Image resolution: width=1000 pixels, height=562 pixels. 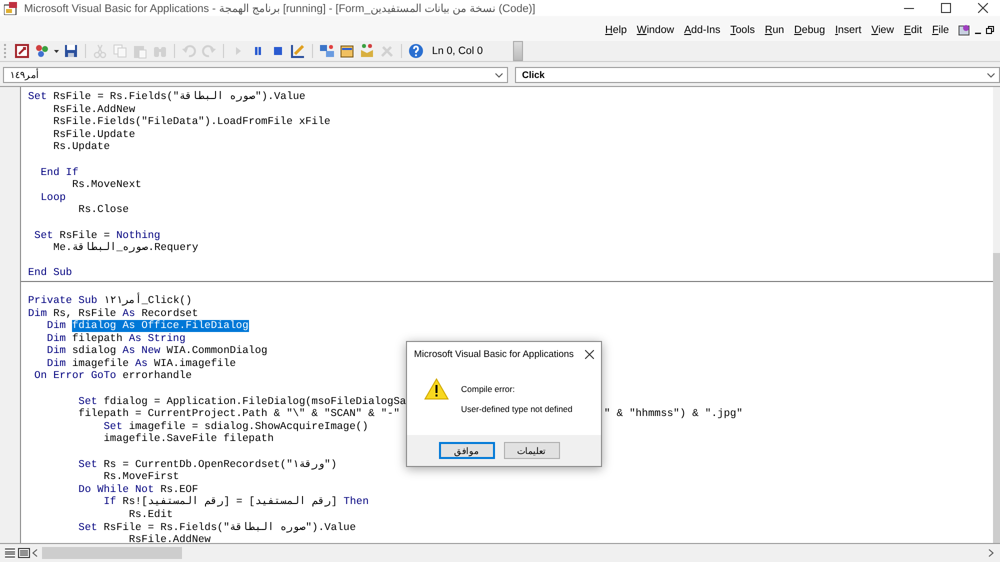 I want to click on dialog-button: موافق, so click(x=466, y=450).